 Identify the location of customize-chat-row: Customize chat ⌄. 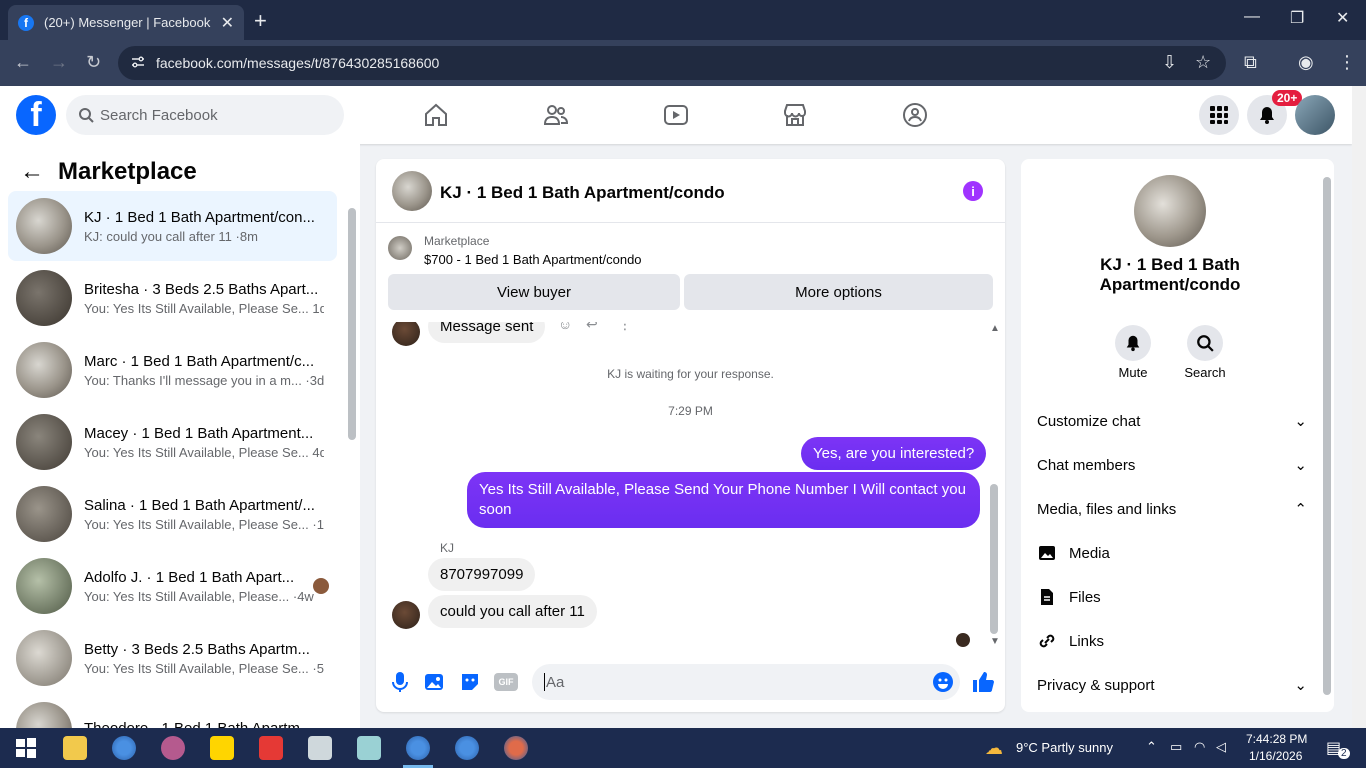
(1172, 421).